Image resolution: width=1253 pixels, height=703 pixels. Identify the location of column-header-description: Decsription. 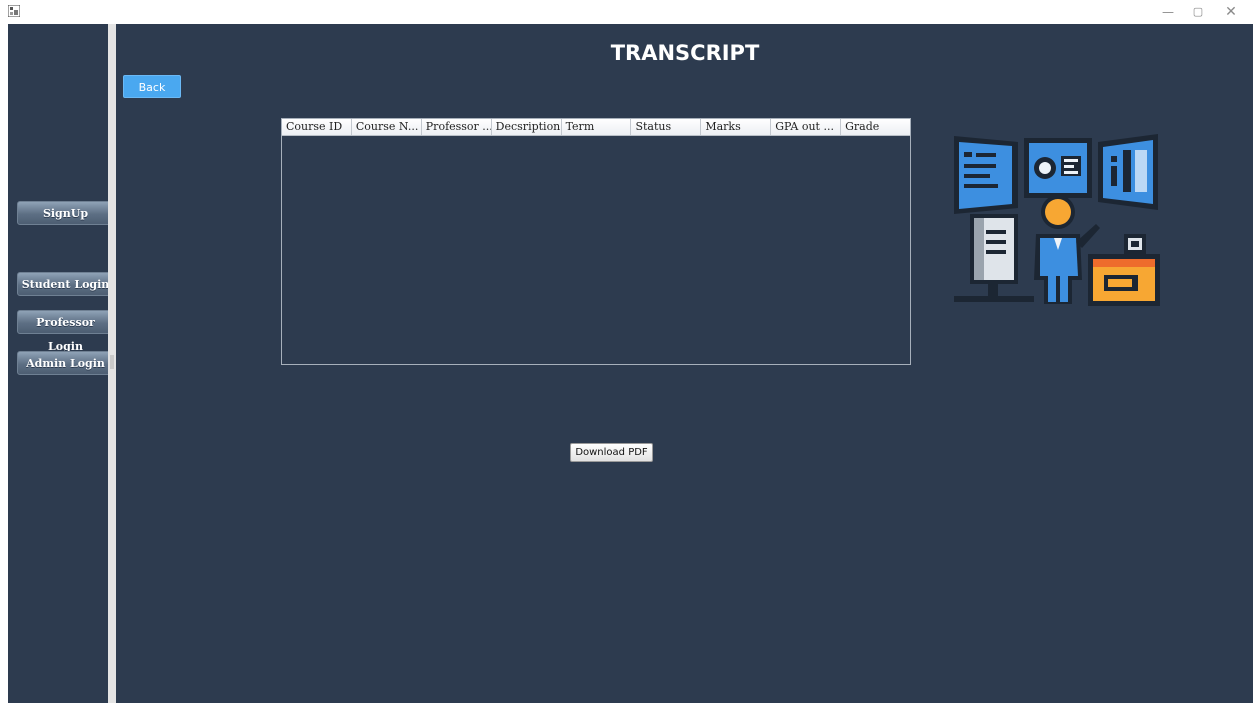
(527, 127).